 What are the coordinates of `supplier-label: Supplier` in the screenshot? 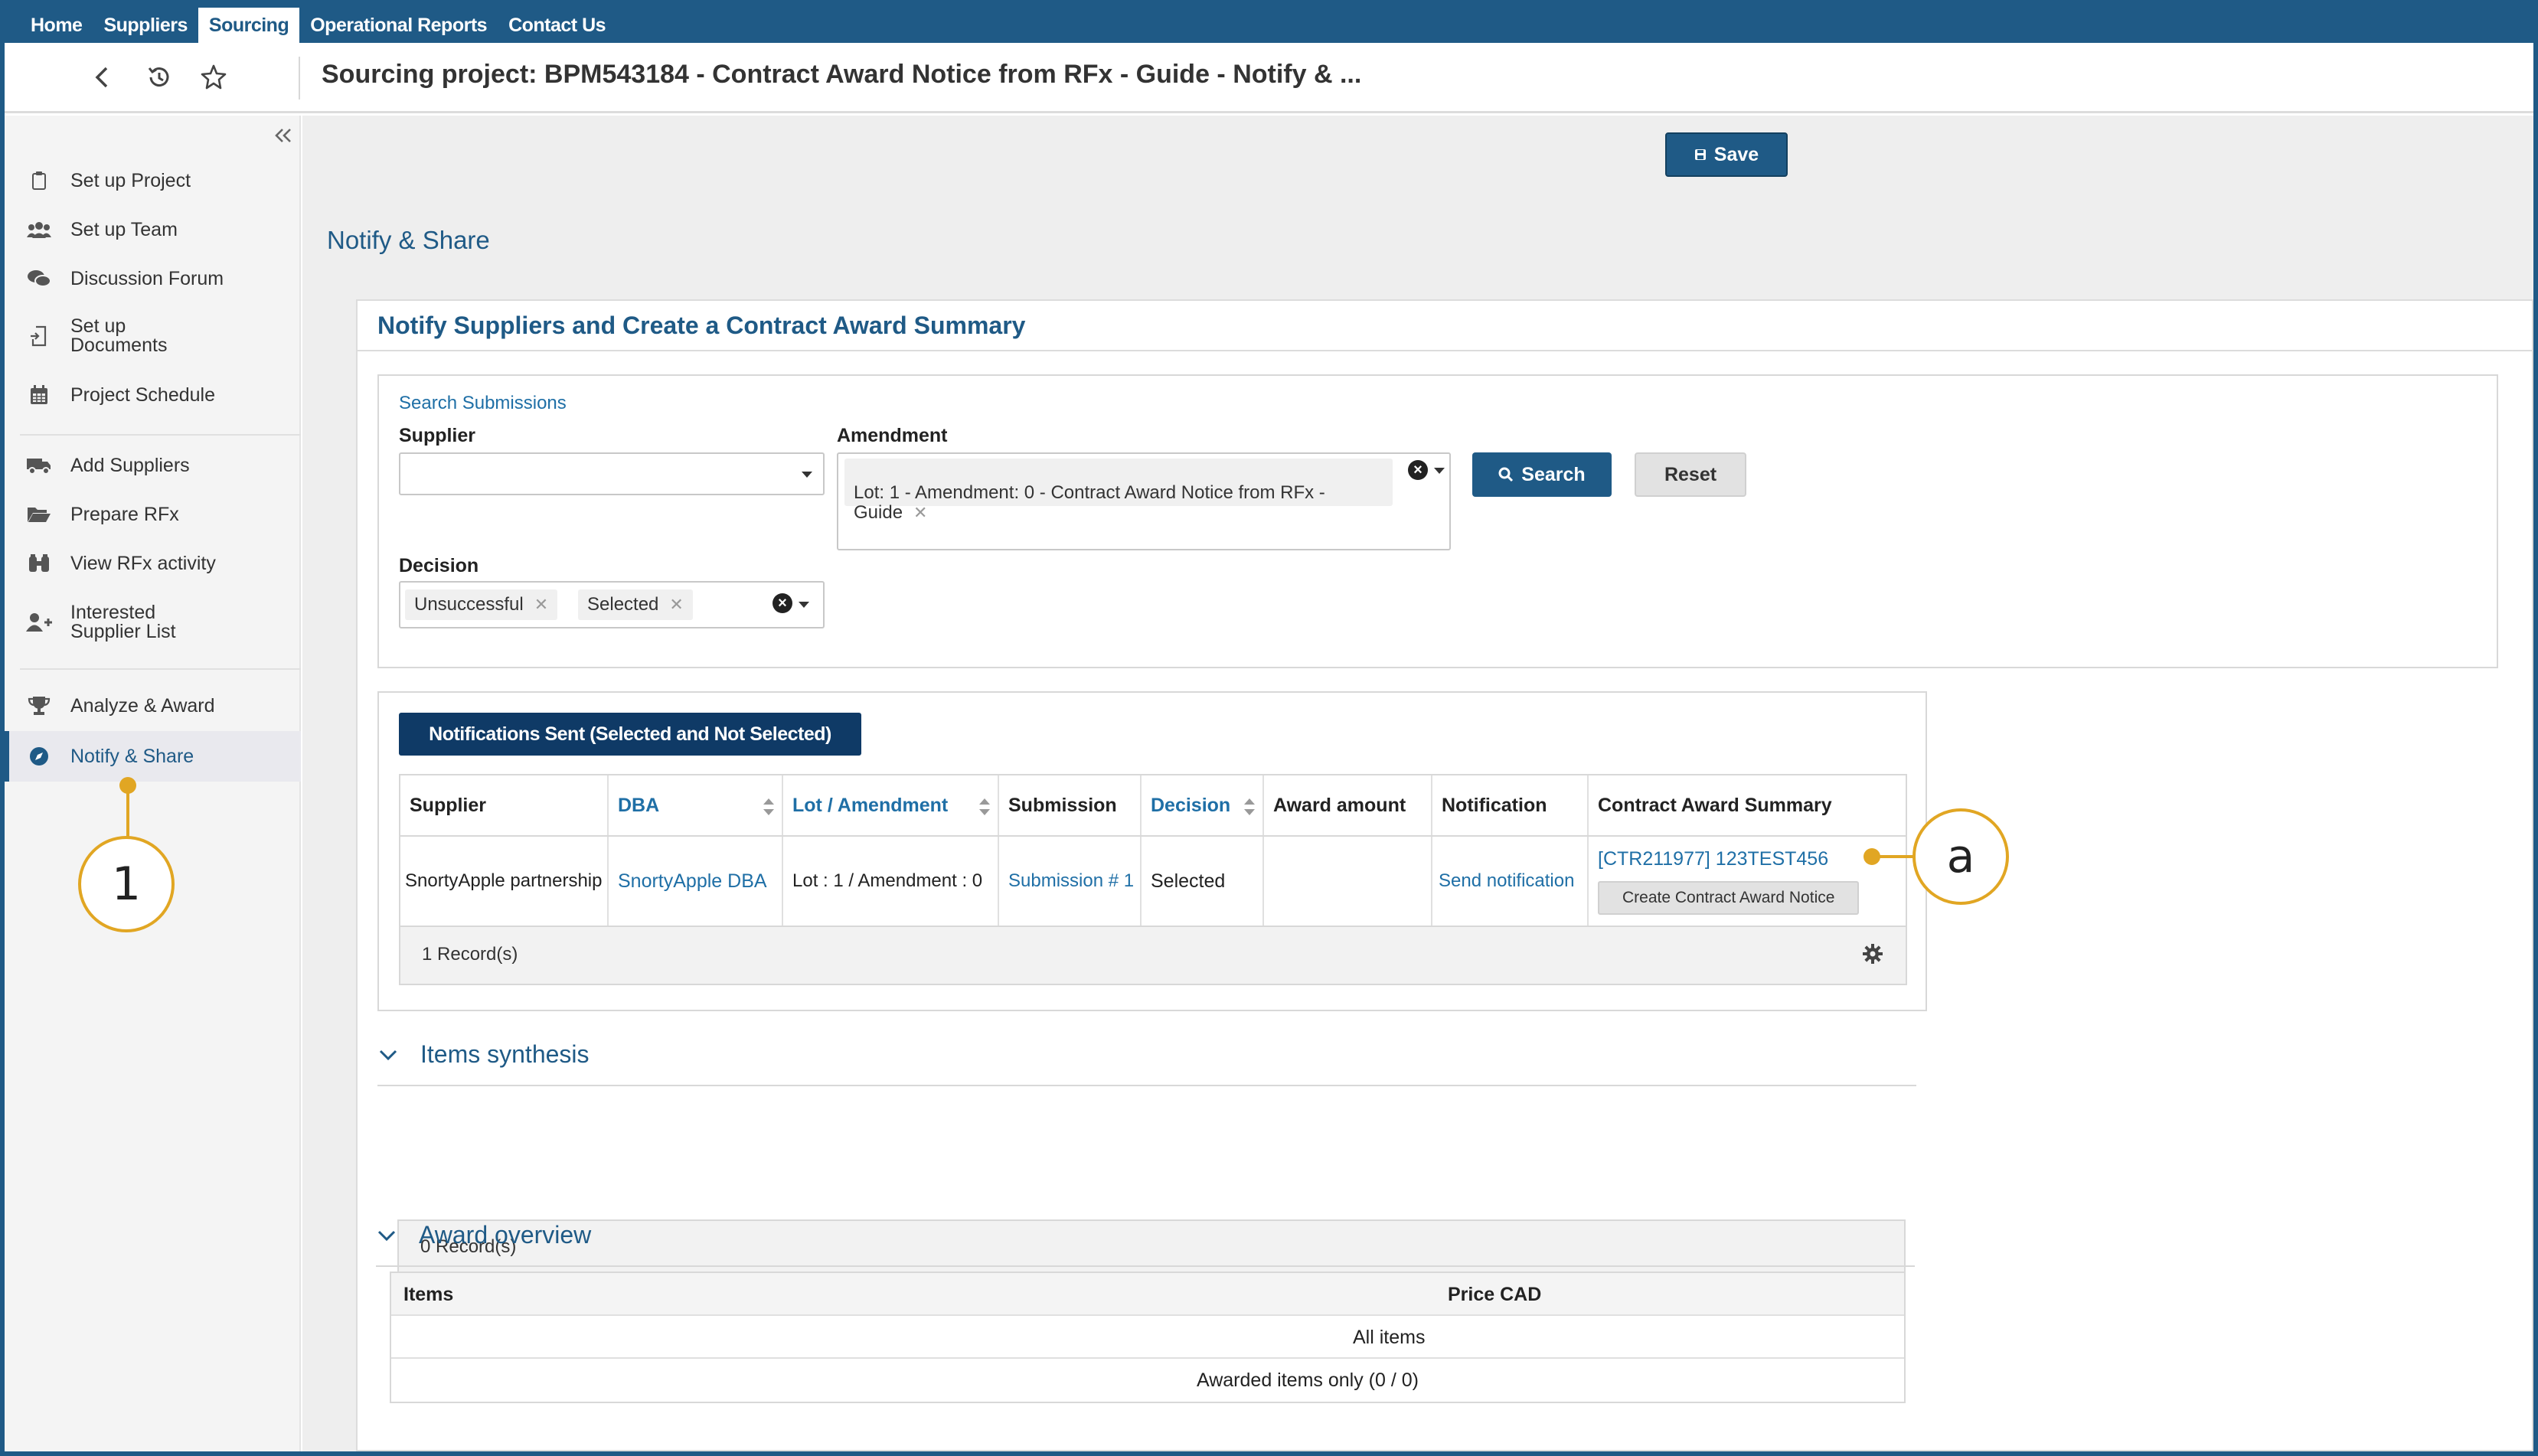 It's located at (437, 436).